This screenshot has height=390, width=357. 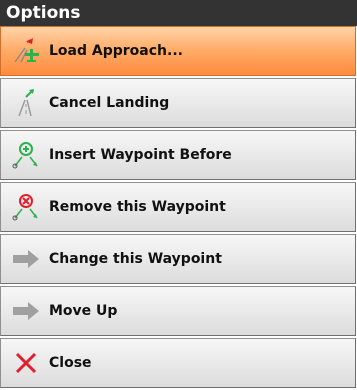 What do you see at coordinates (26, 155) in the screenshot?
I see `insert-waypoint-icon` at bounding box center [26, 155].